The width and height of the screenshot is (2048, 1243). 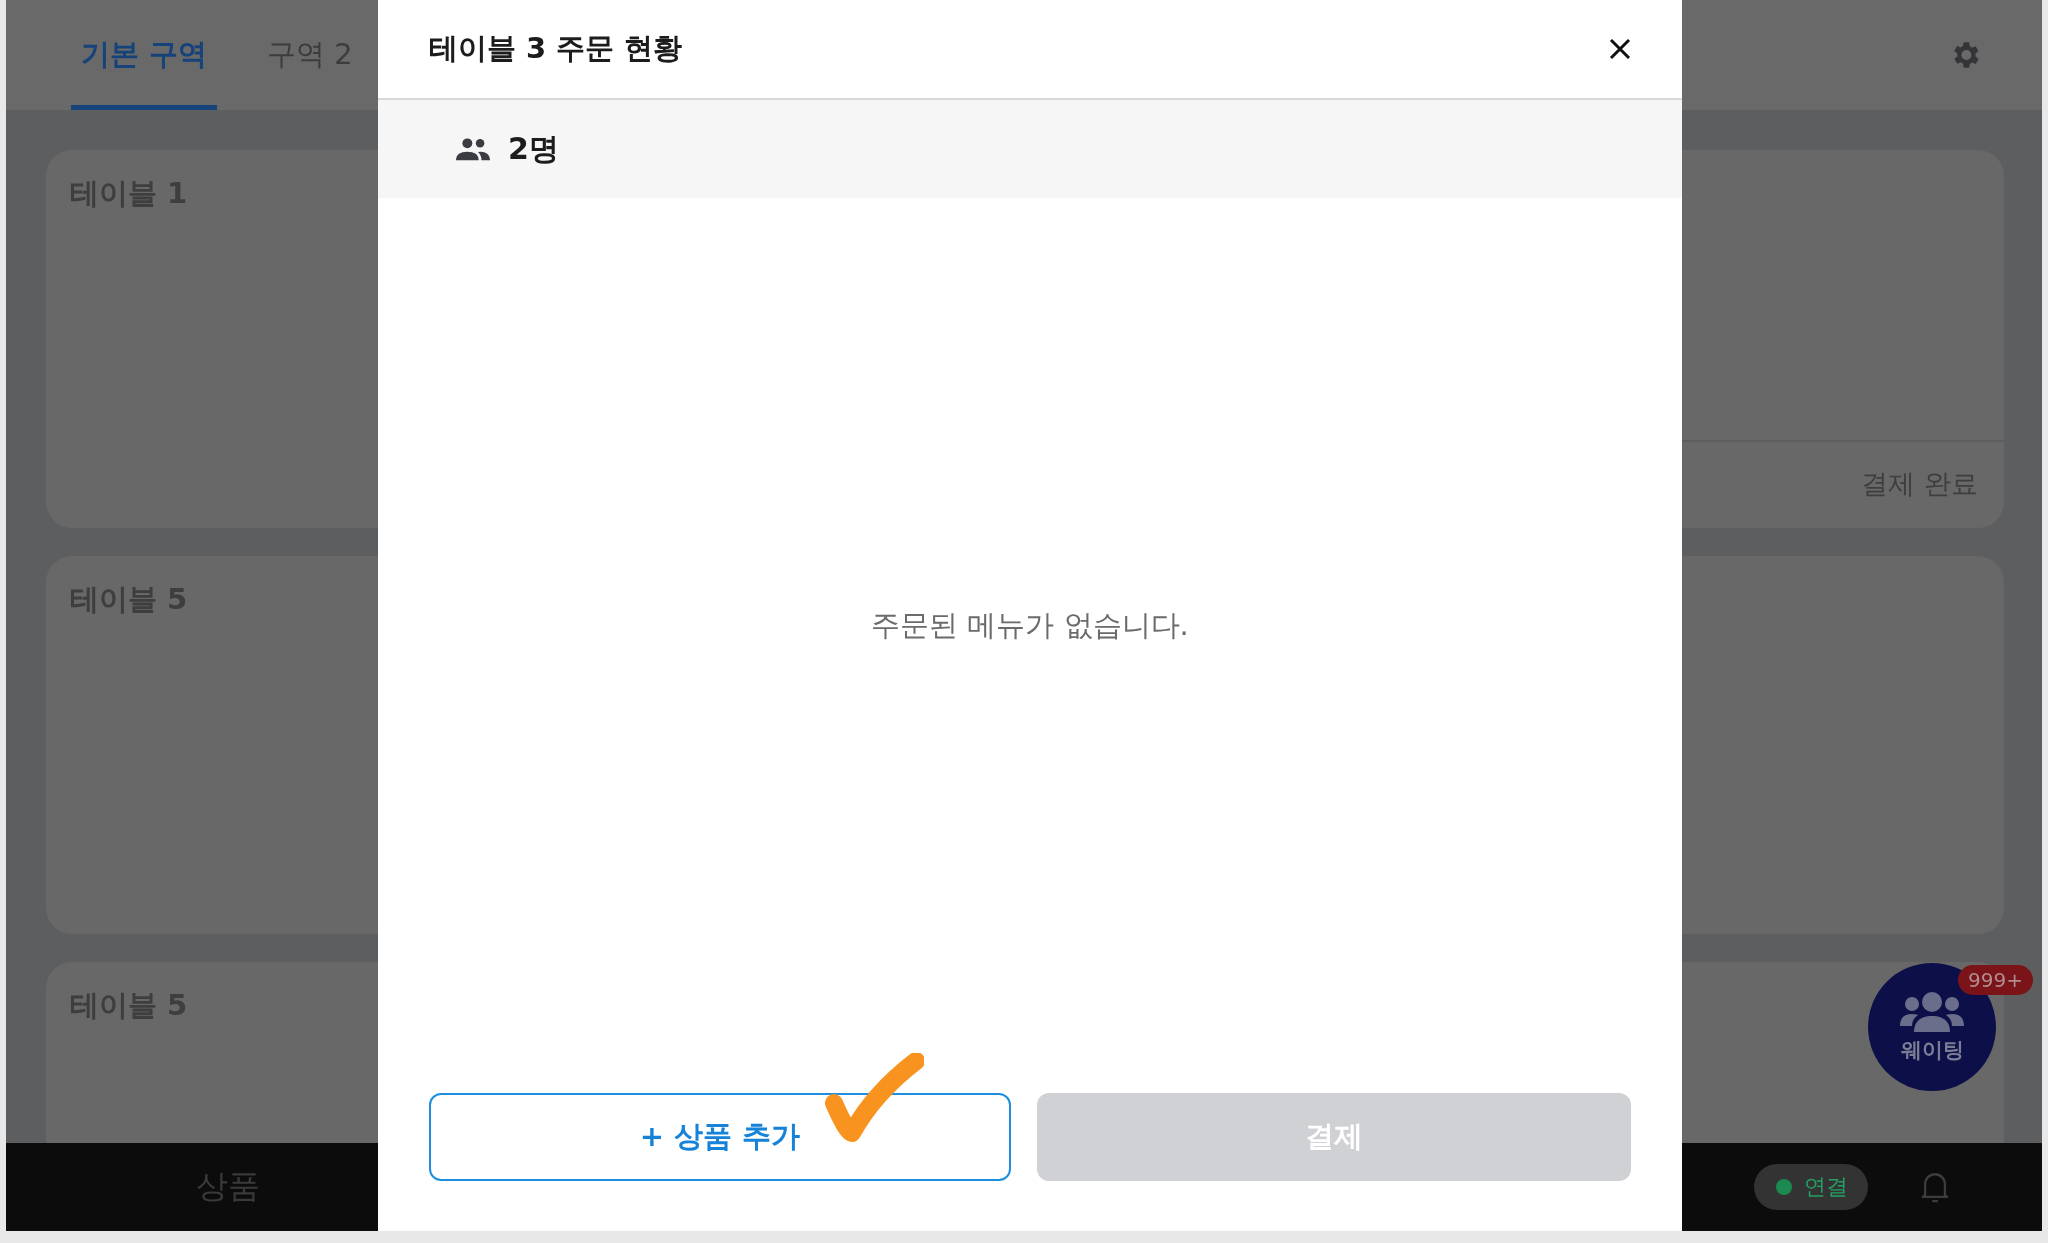 What do you see at coordinates (1784, 1187) in the screenshot?
I see `status-dot` at bounding box center [1784, 1187].